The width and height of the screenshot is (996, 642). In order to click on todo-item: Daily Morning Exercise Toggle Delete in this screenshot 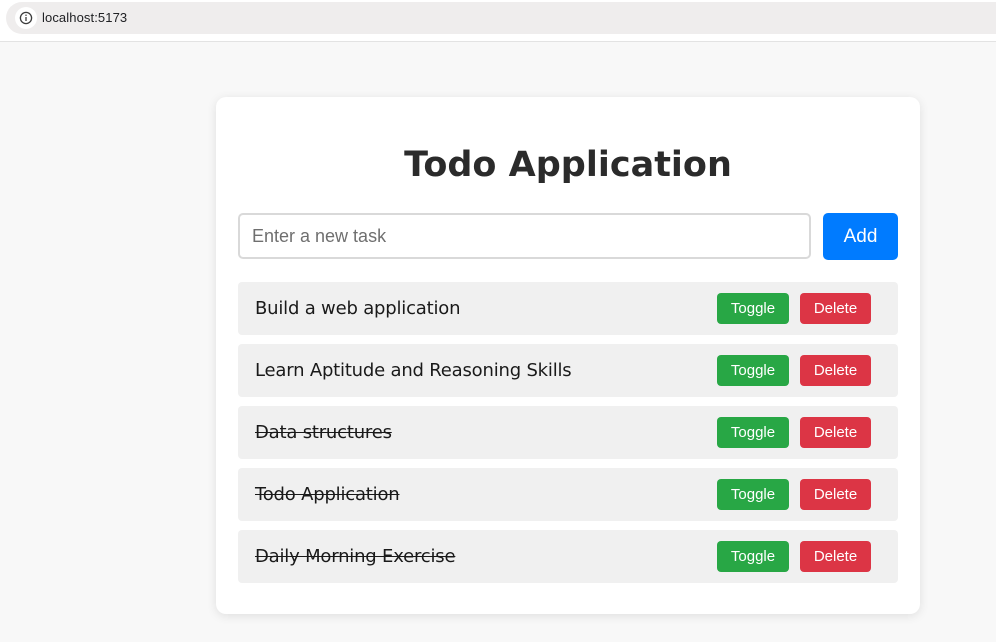, I will do `click(568, 556)`.